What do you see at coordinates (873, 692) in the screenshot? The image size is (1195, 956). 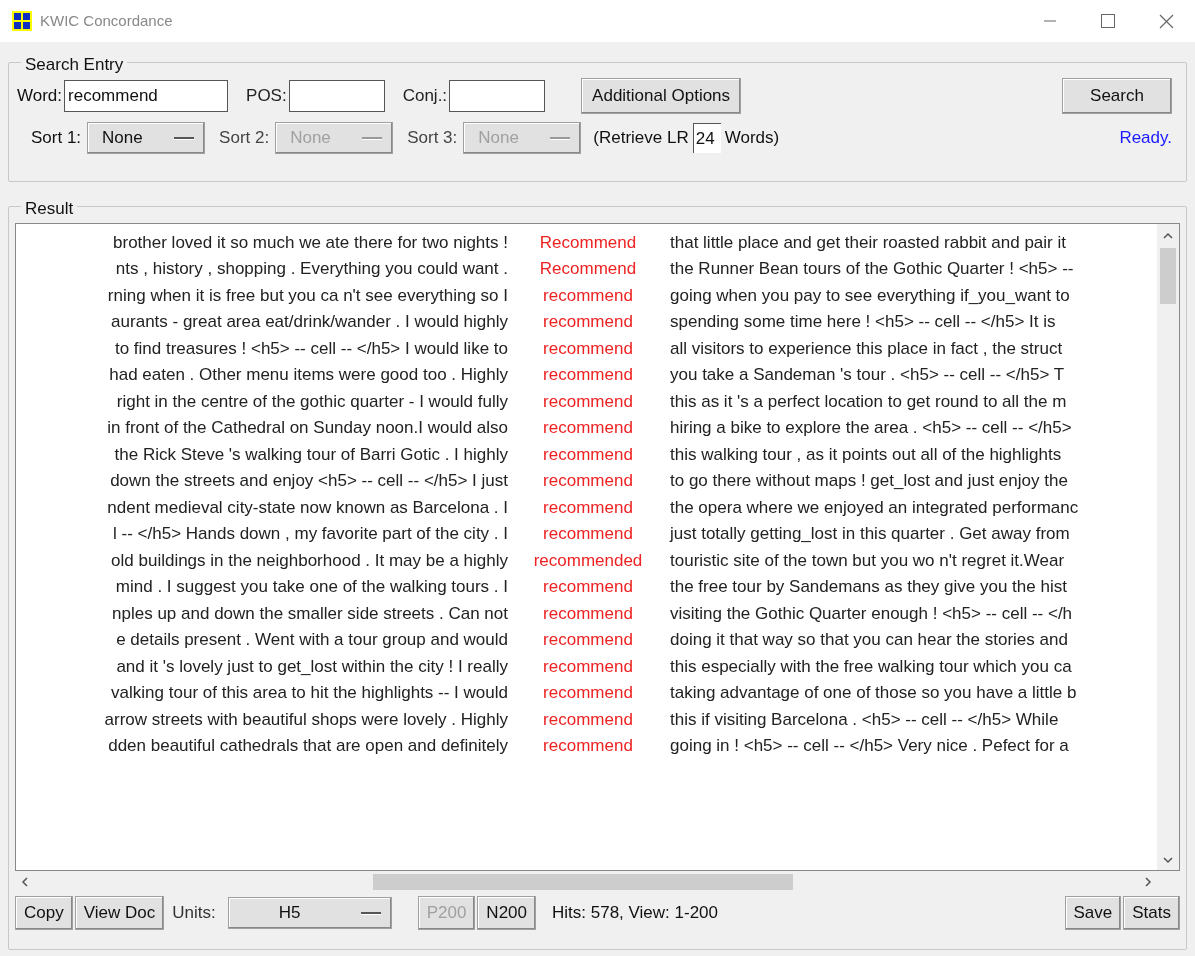 I see `right-context: taking advantage of one of those so you have a little b` at bounding box center [873, 692].